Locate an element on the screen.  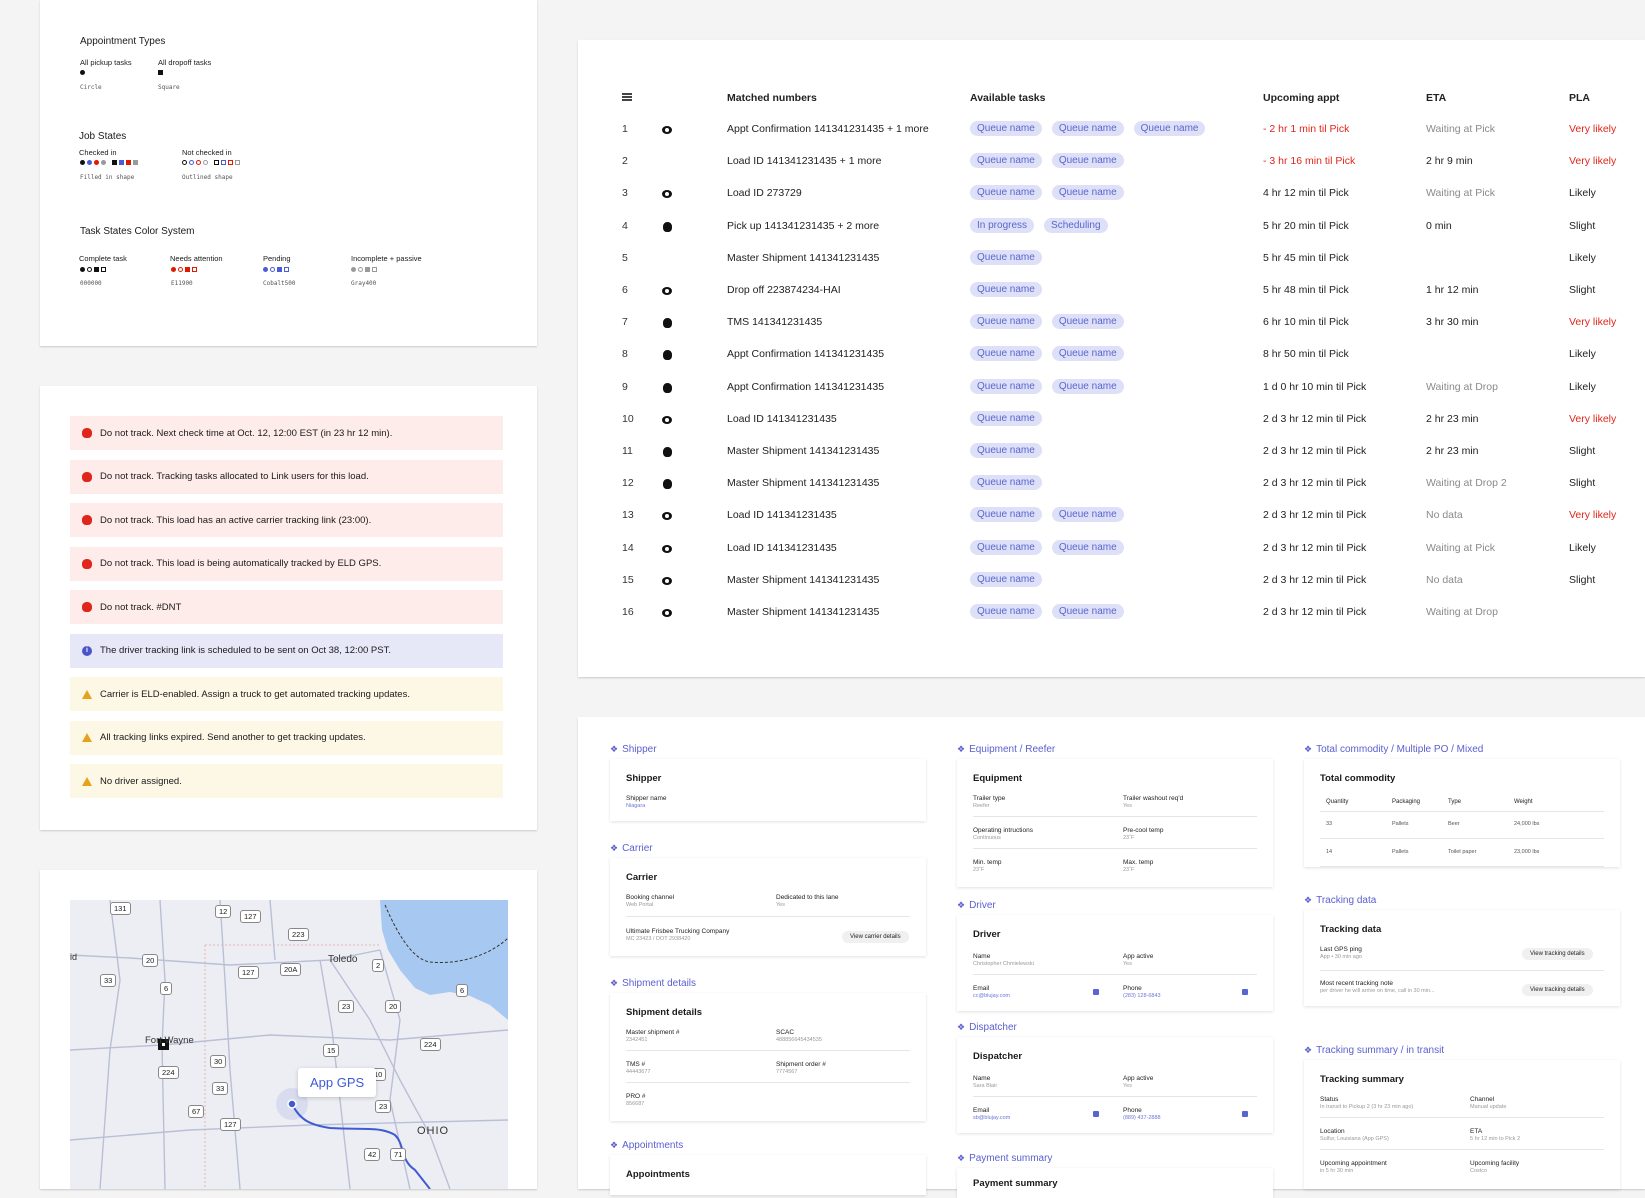
section-dispatcher: Dispatcher is located at coordinates (987, 1027).